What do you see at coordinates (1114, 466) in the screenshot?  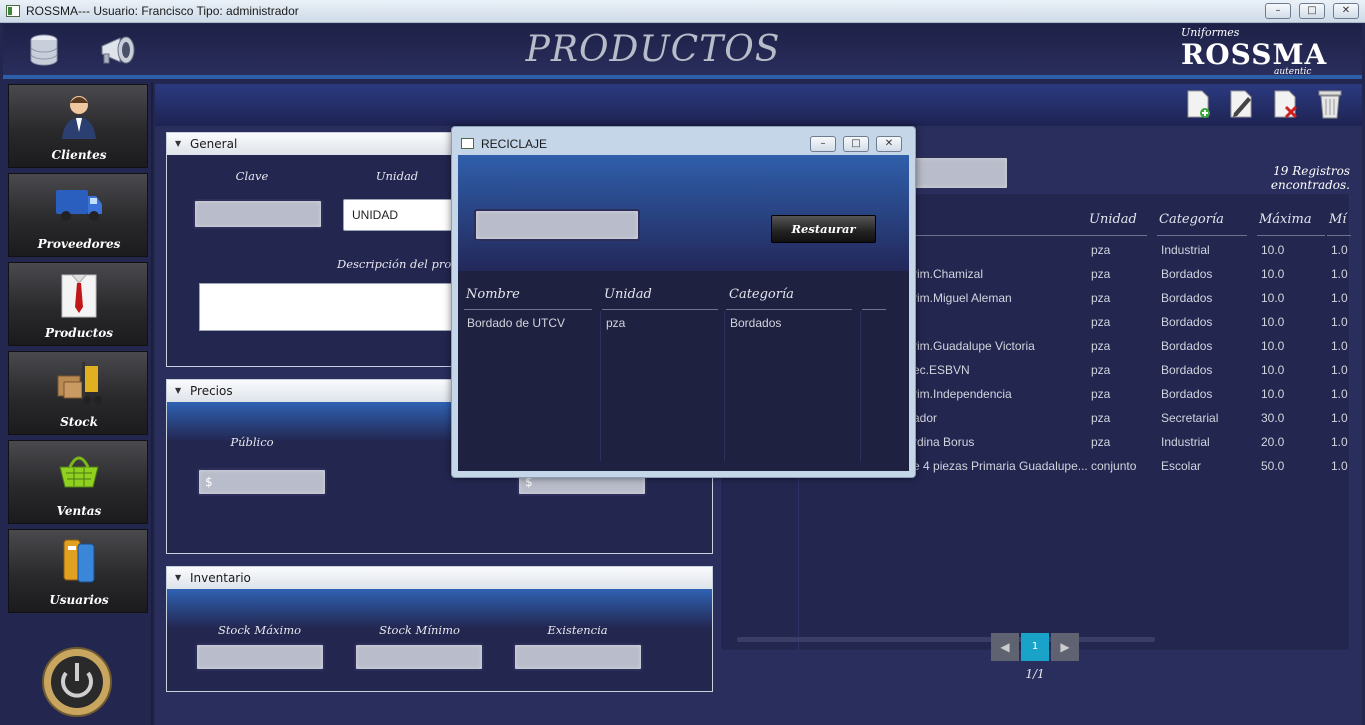 I see `table-cell: conjunto` at bounding box center [1114, 466].